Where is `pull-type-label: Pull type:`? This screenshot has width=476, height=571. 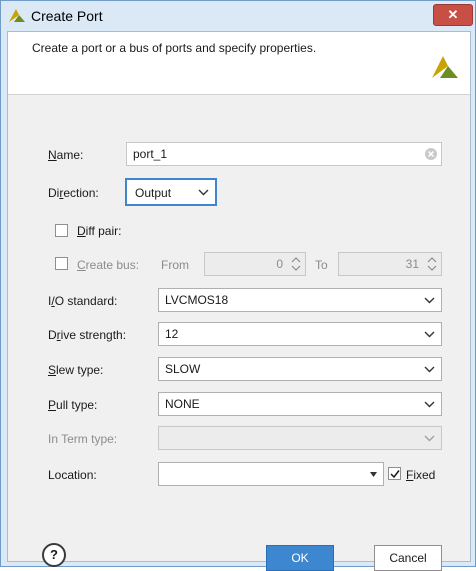
pull-type-label: Pull type: is located at coordinates (73, 405).